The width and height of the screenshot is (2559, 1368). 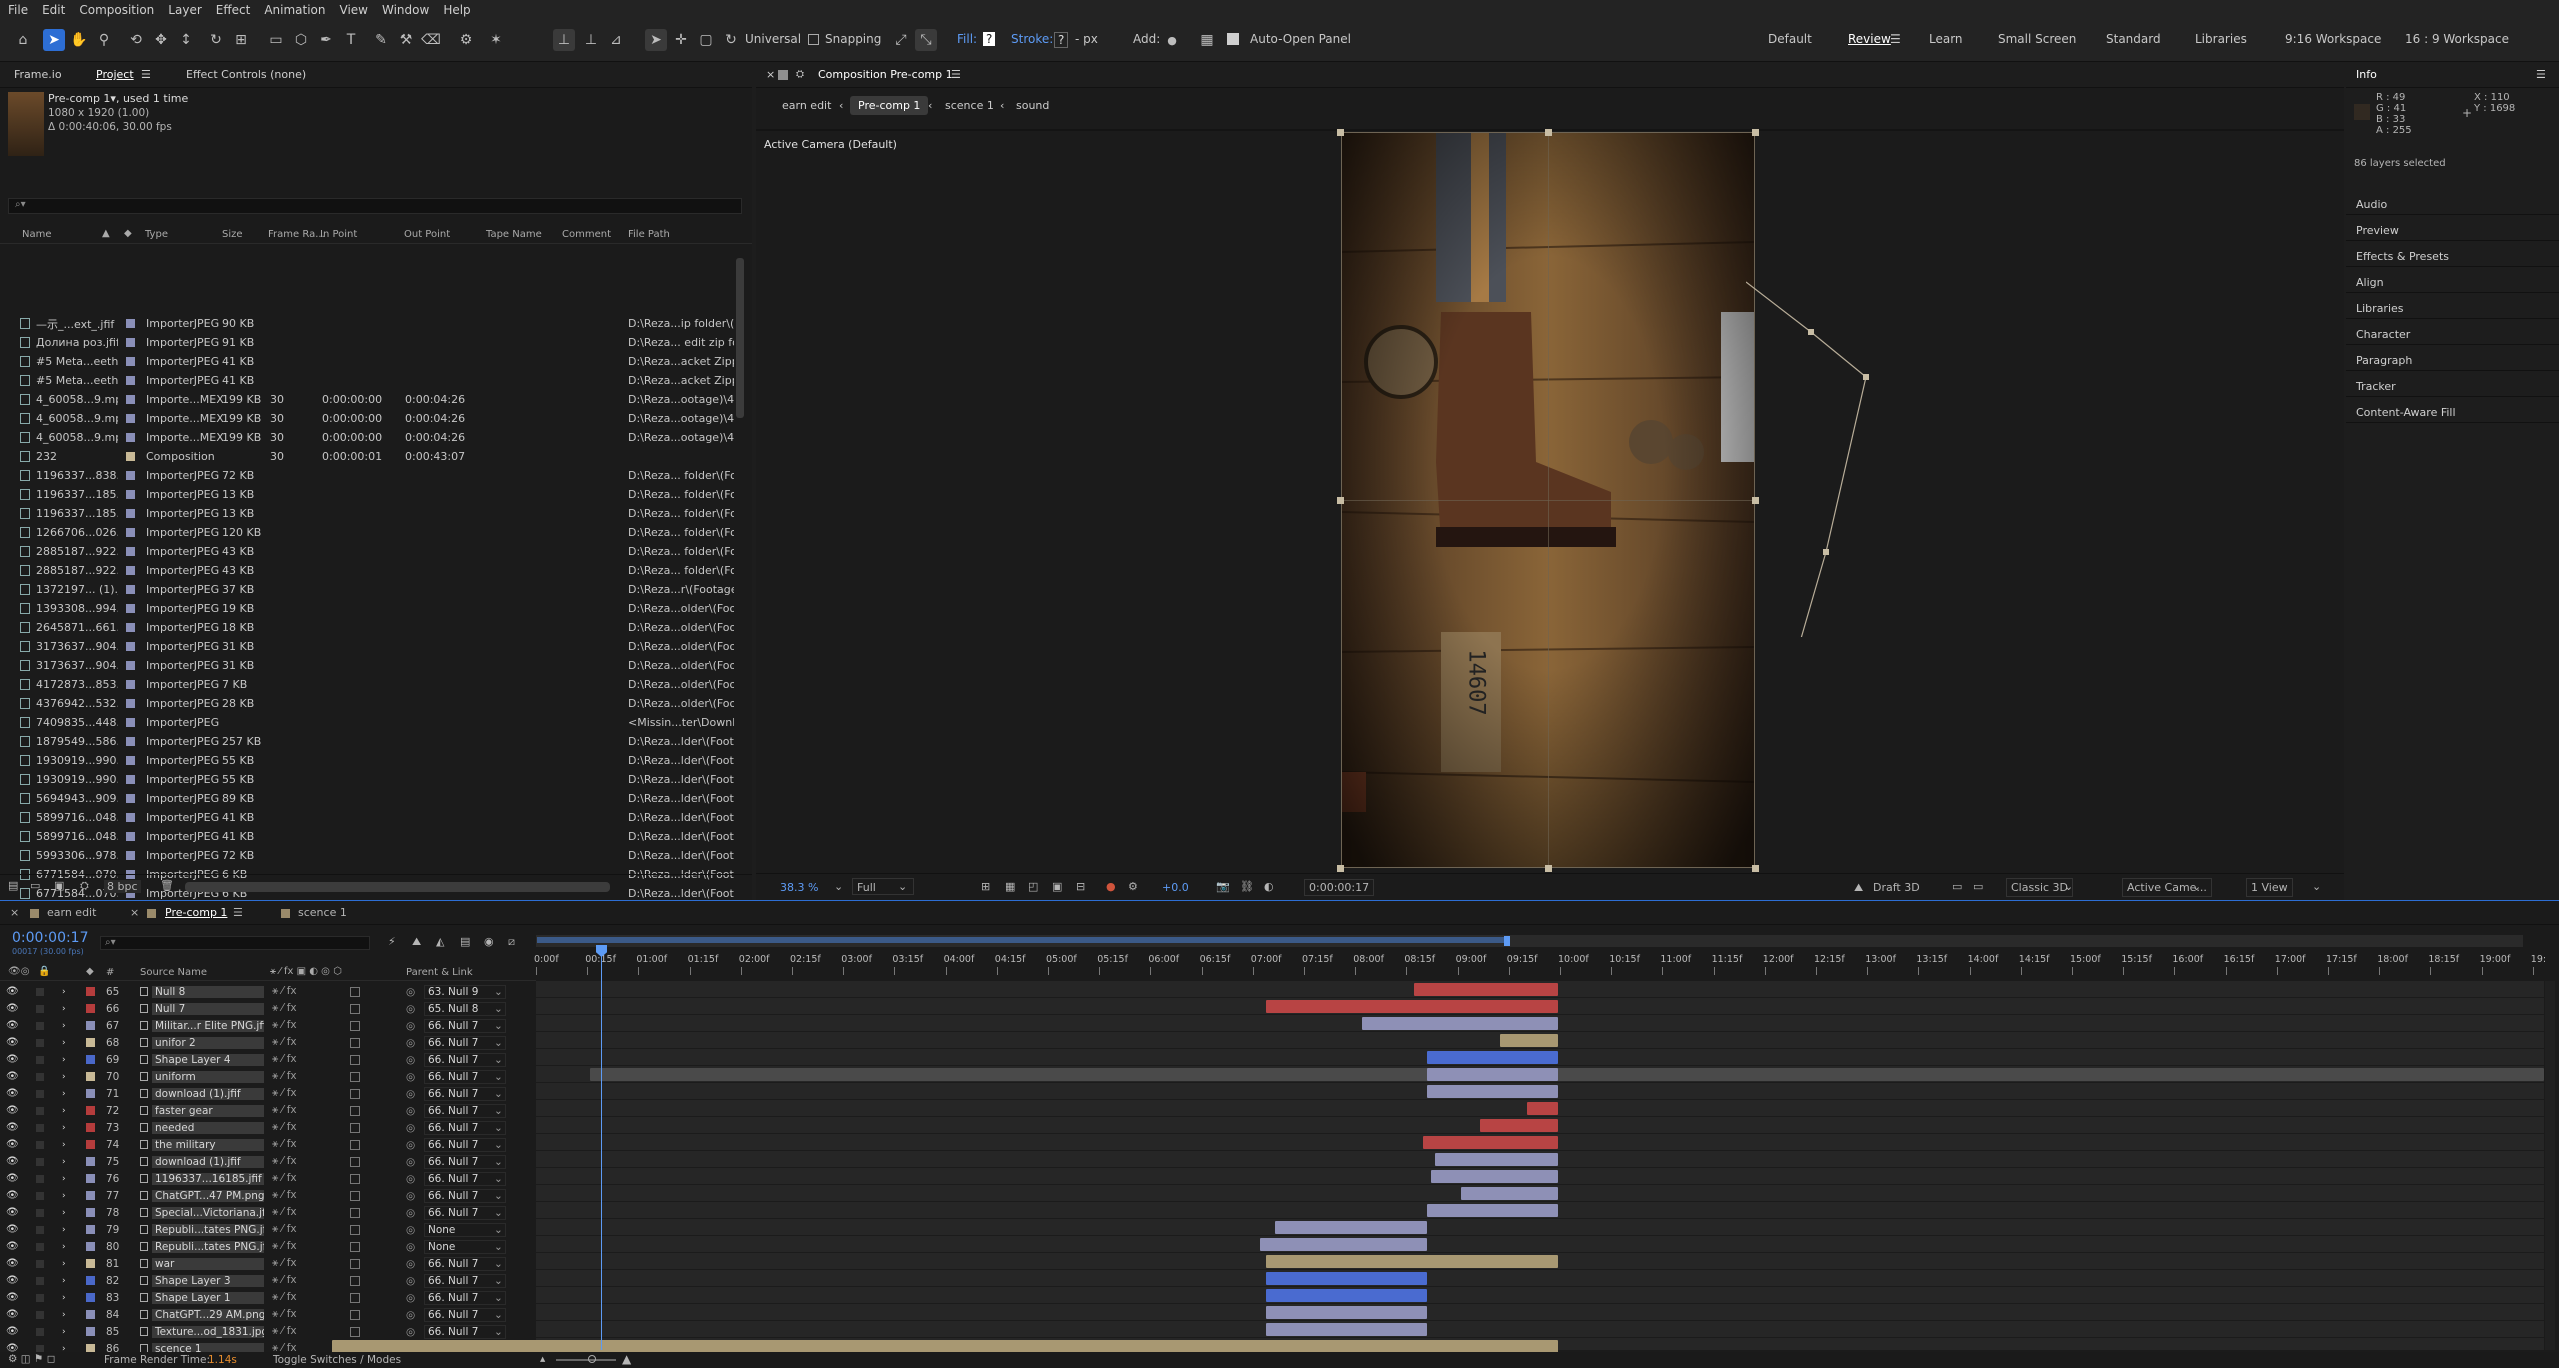 What do you see at coordinates (268, 1144) in the screenshot?
I see `layer-row: 👁 › 74 the military ⚹ ⁄ fx ◎ 66. Null 7 ⌄` at bounding box center [268, 1144].